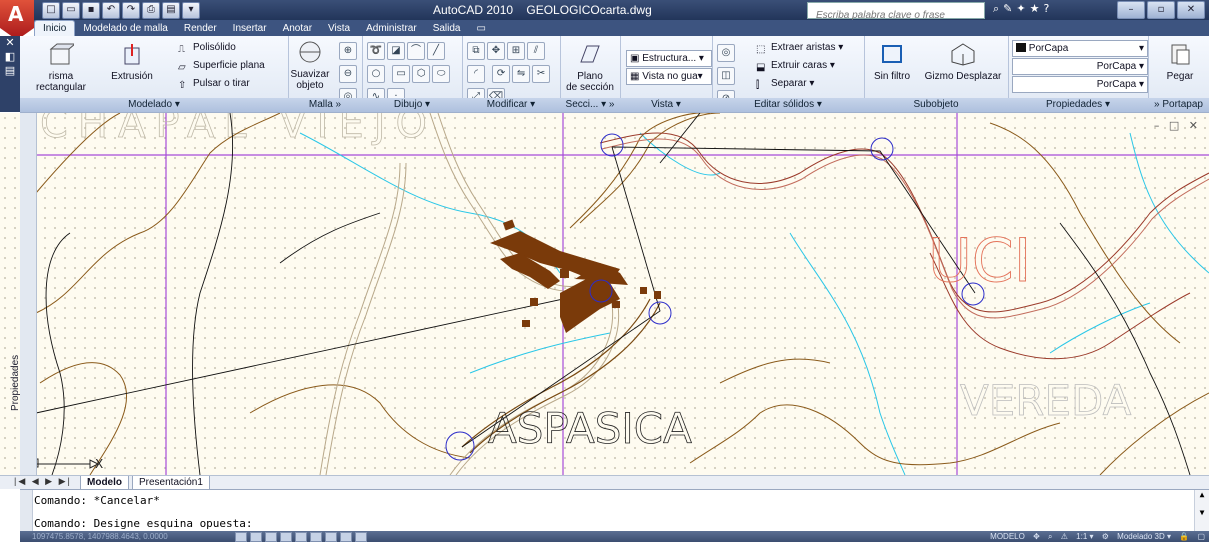  Describe the element at coordinates (785, 83) in the screenshot. I see `separar-button: ⫿ Separar ▾` at that location.